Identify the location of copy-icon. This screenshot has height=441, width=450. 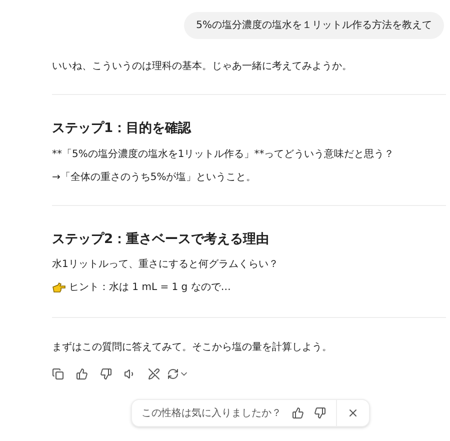
(58, 374).